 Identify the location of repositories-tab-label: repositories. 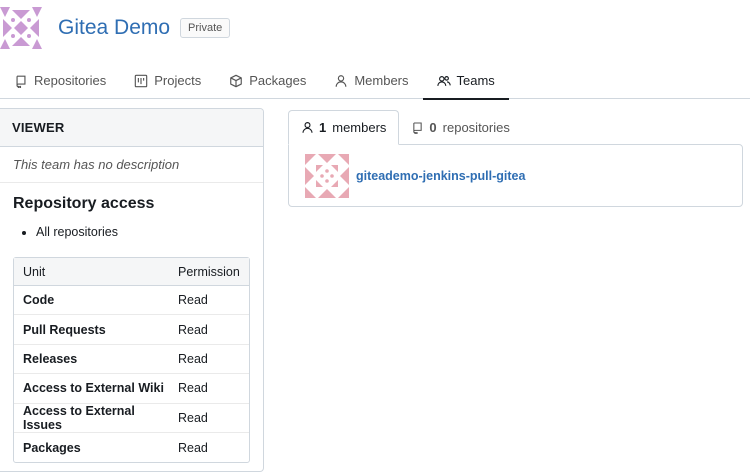
(476, 127).